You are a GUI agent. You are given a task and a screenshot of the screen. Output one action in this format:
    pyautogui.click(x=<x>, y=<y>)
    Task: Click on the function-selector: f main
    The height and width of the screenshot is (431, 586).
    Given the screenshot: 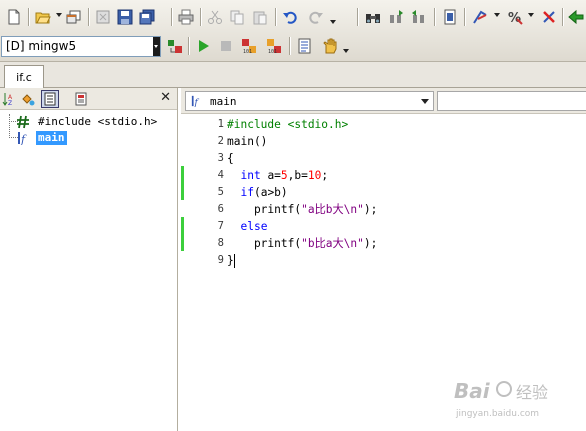 What is the action you would take?
    pyautogui.click(x=309, y=101)
    